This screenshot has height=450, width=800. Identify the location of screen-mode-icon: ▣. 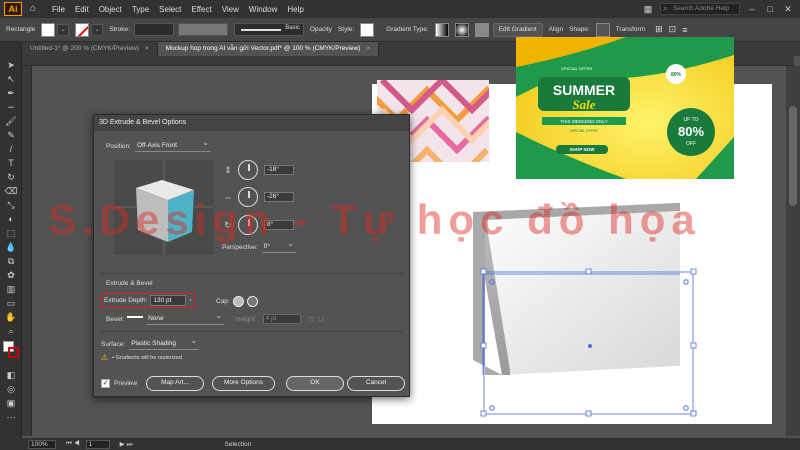
(11, 403).